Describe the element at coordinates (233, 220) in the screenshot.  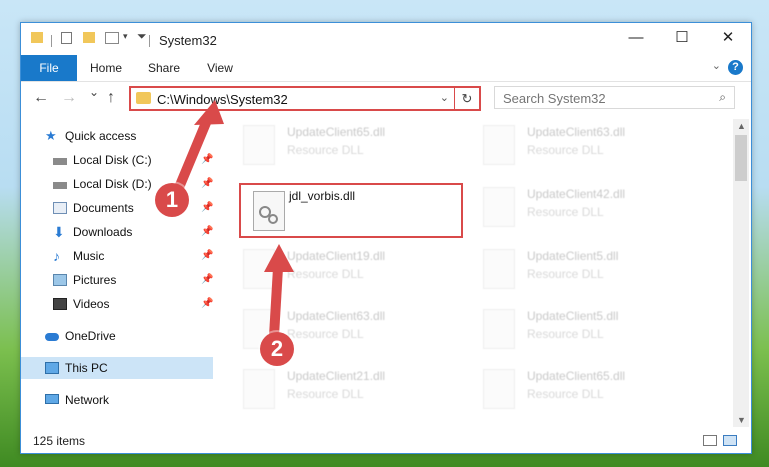
I see `annotation-arrows` at that location.